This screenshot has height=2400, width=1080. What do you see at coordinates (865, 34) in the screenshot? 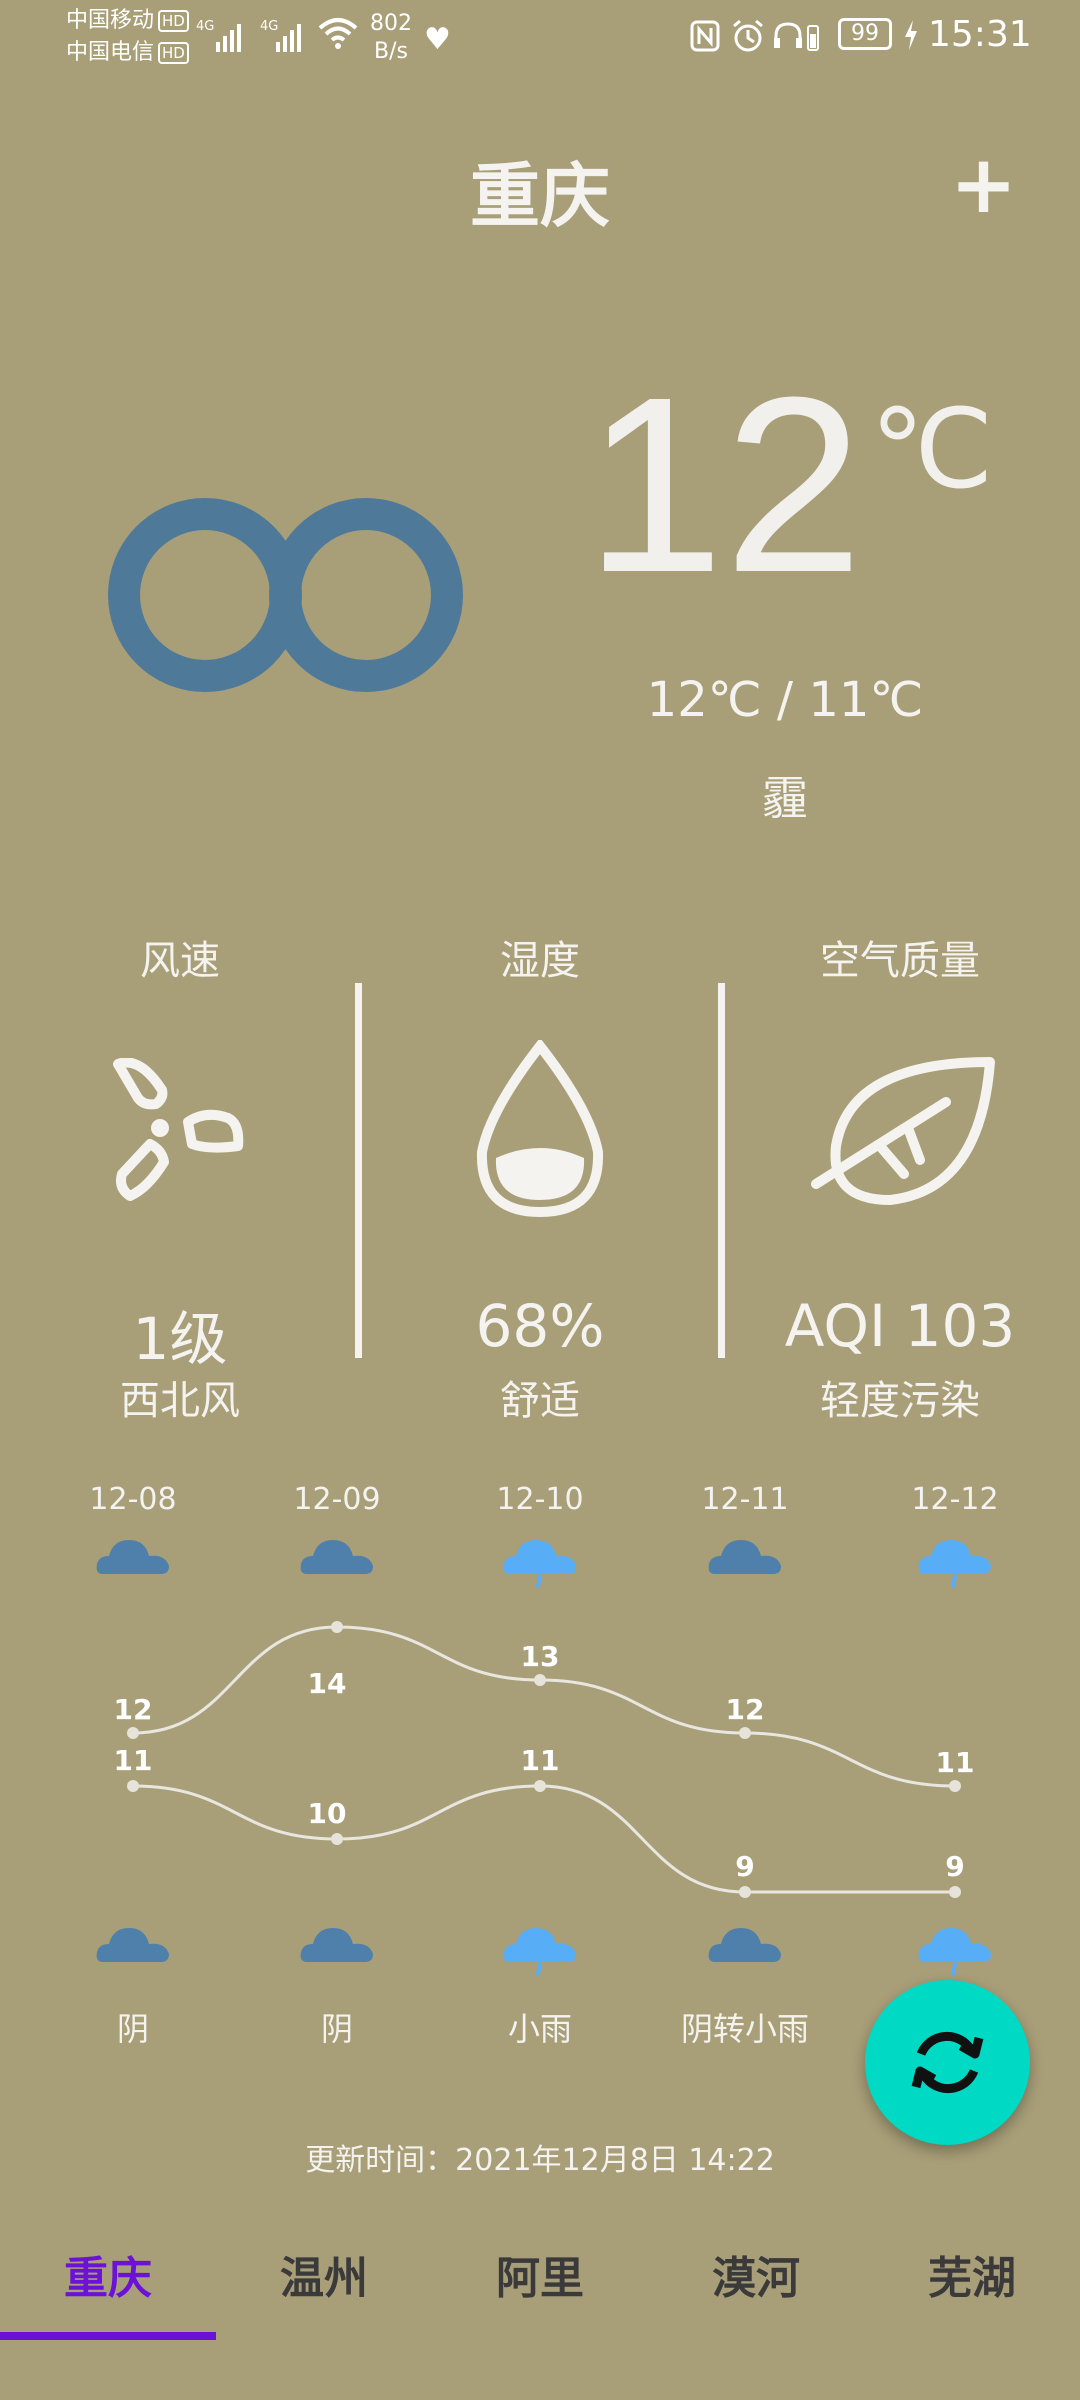
I see `battery-indicator: 99` at bounding box center [865, 34].